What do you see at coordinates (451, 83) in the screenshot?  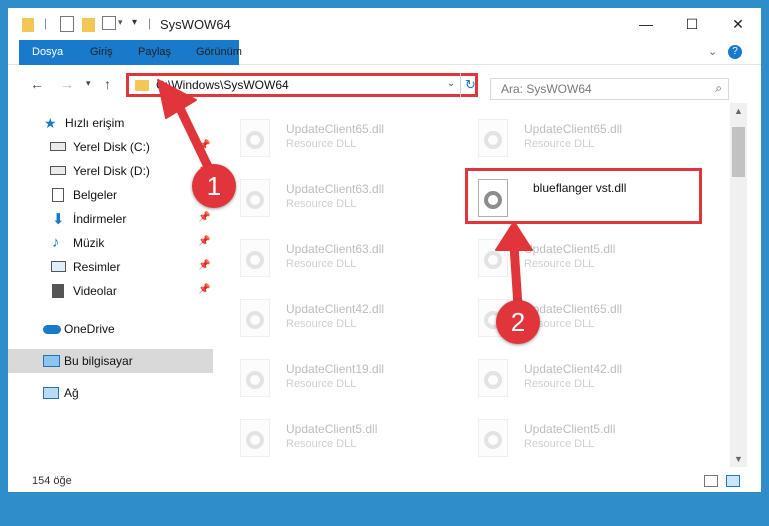 I see `chevron-down-icon: ⌄` at bounding box center [451, 83].